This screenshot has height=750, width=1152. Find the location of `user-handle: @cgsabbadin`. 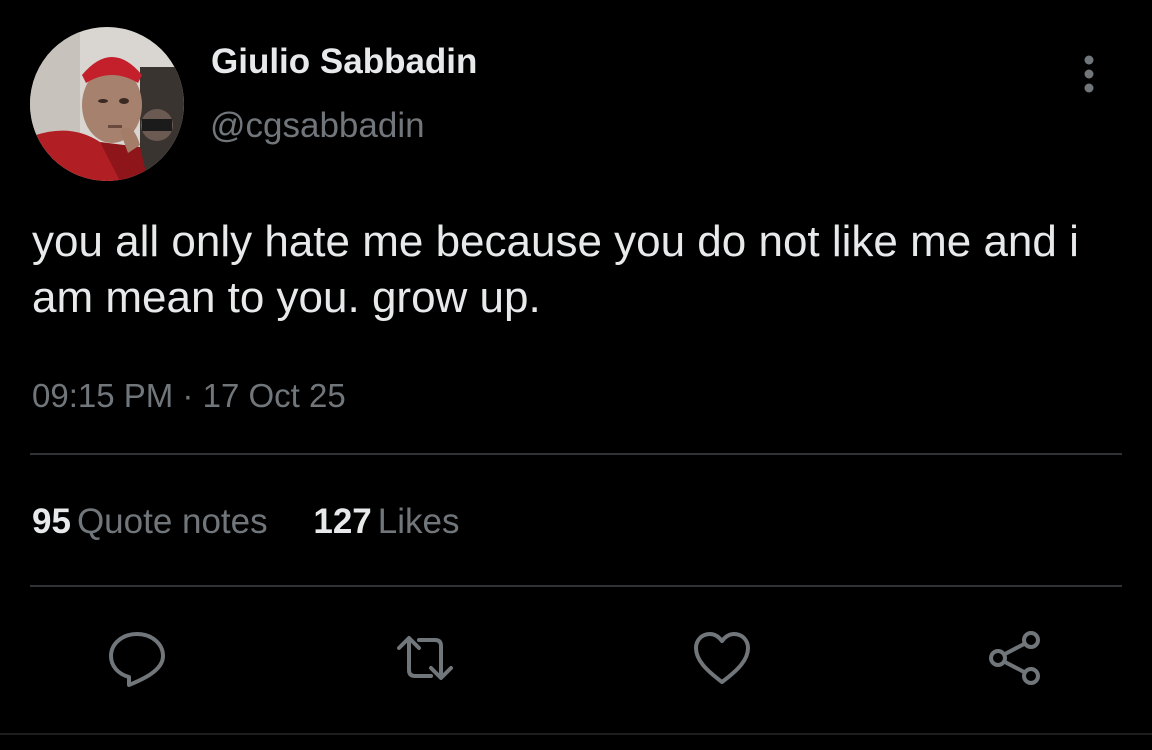

user-handle: @cgsabbadin is located at coordinates (317, 126).